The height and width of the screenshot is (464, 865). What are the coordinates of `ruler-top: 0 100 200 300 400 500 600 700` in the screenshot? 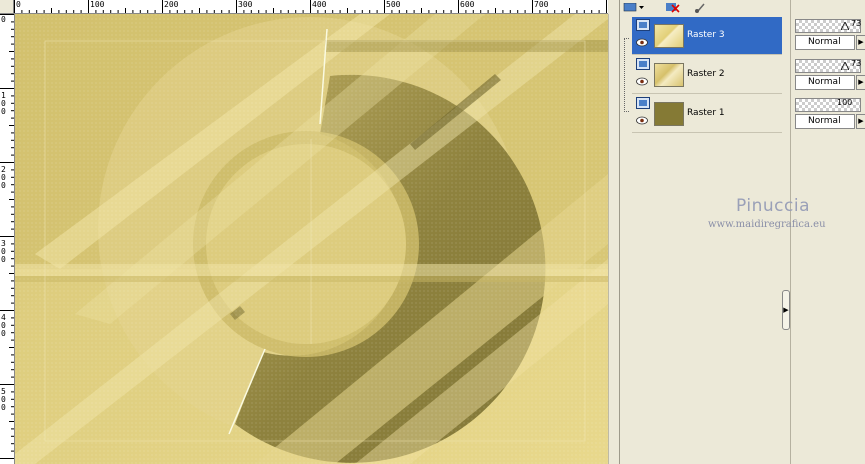 It's located at (311, 7).